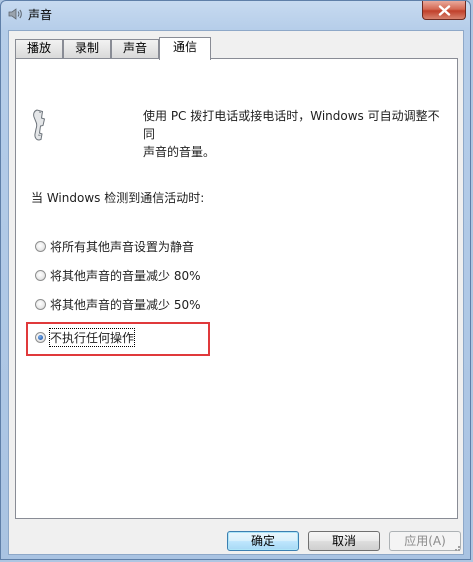  Describe the element at coordinates (344, 541) in the screenshot. I see `cancel-button: 取消` at that location.